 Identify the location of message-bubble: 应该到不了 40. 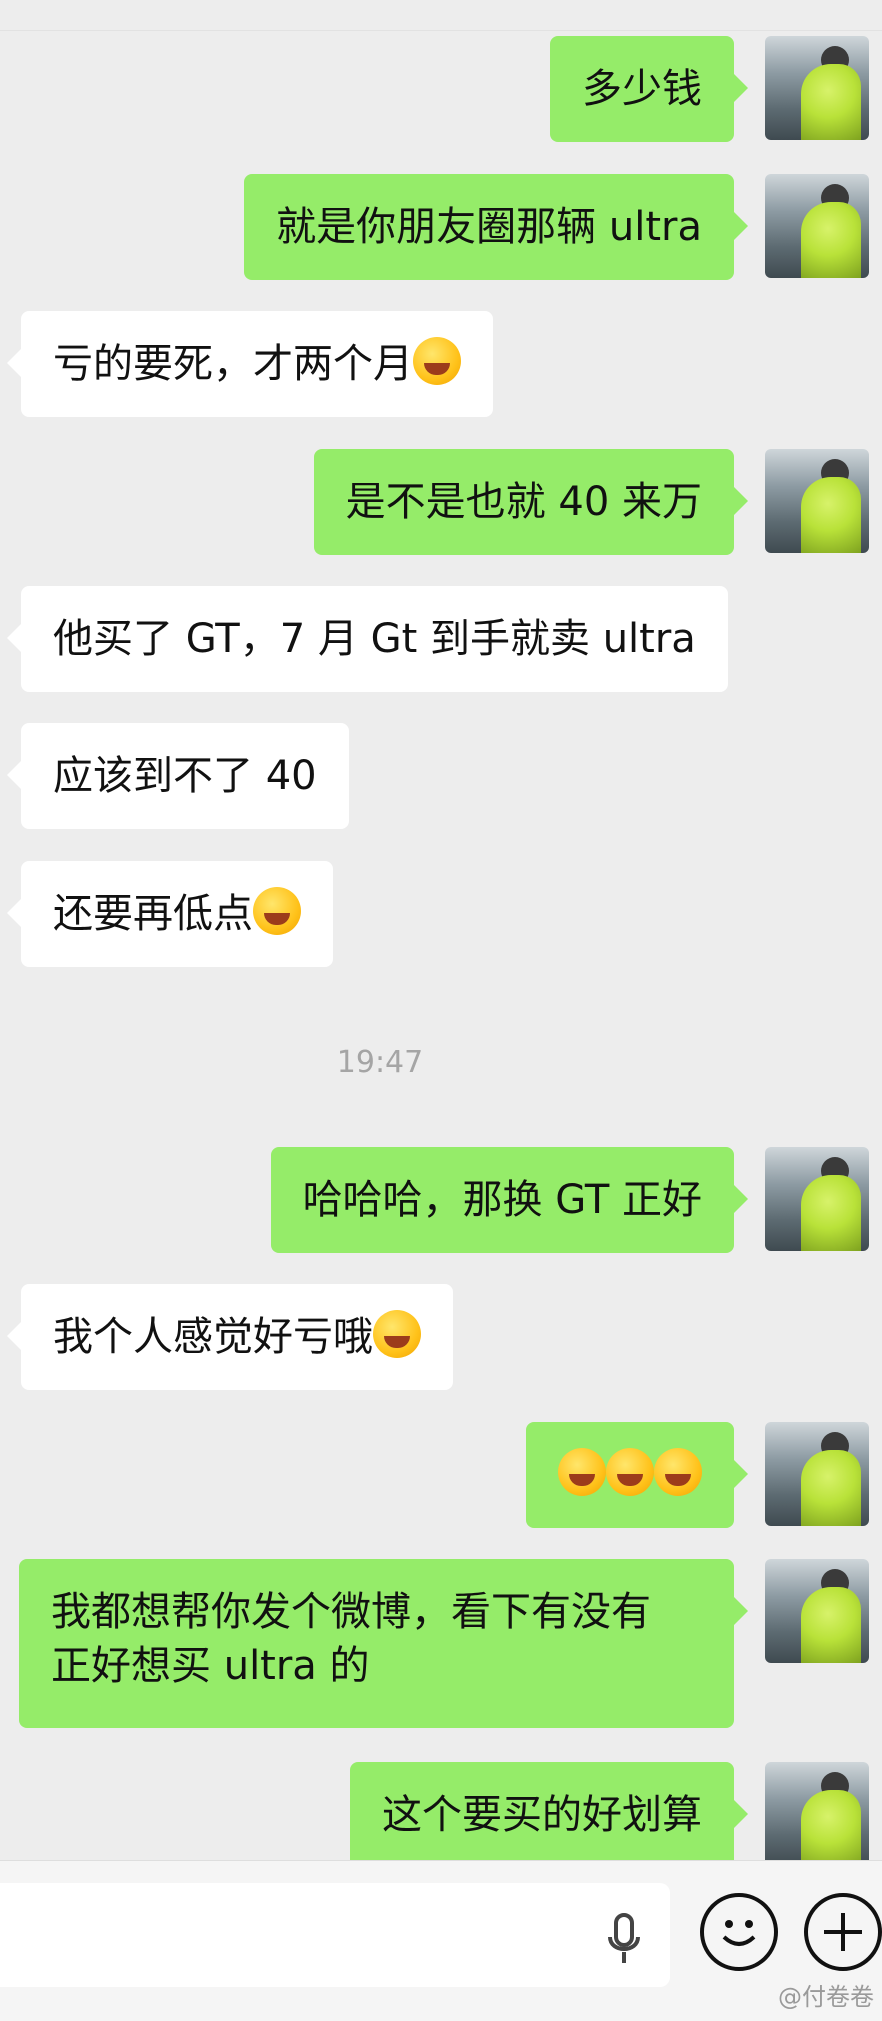
(178, 776).